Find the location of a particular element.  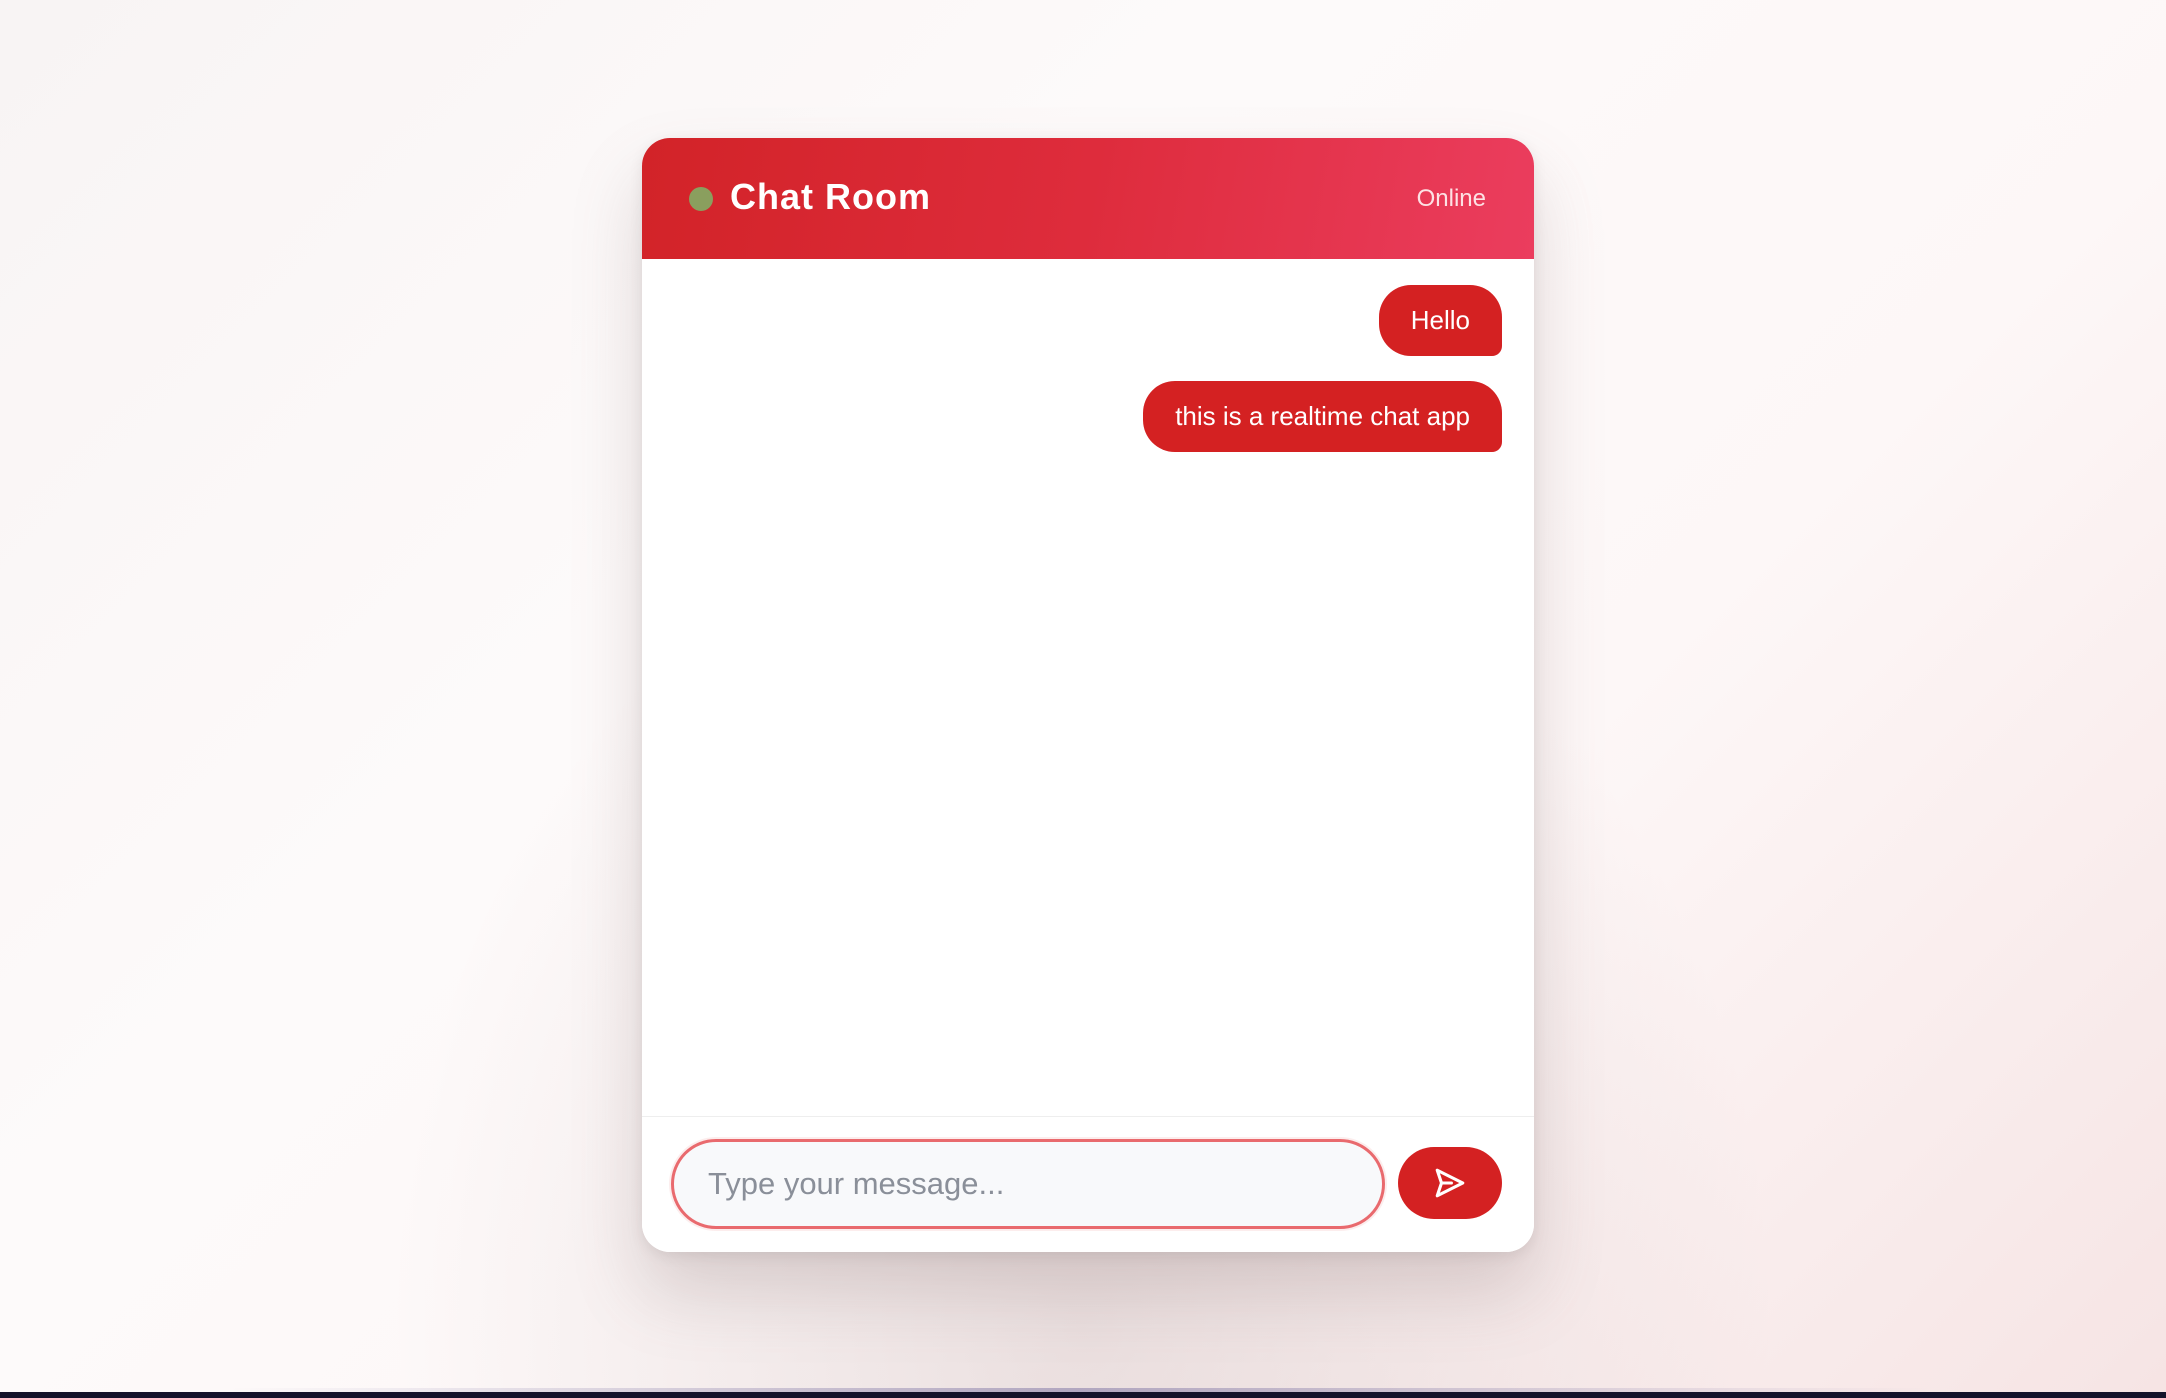

message-bubble: this is a realtime chat app is located at coordinates (1322, 416).